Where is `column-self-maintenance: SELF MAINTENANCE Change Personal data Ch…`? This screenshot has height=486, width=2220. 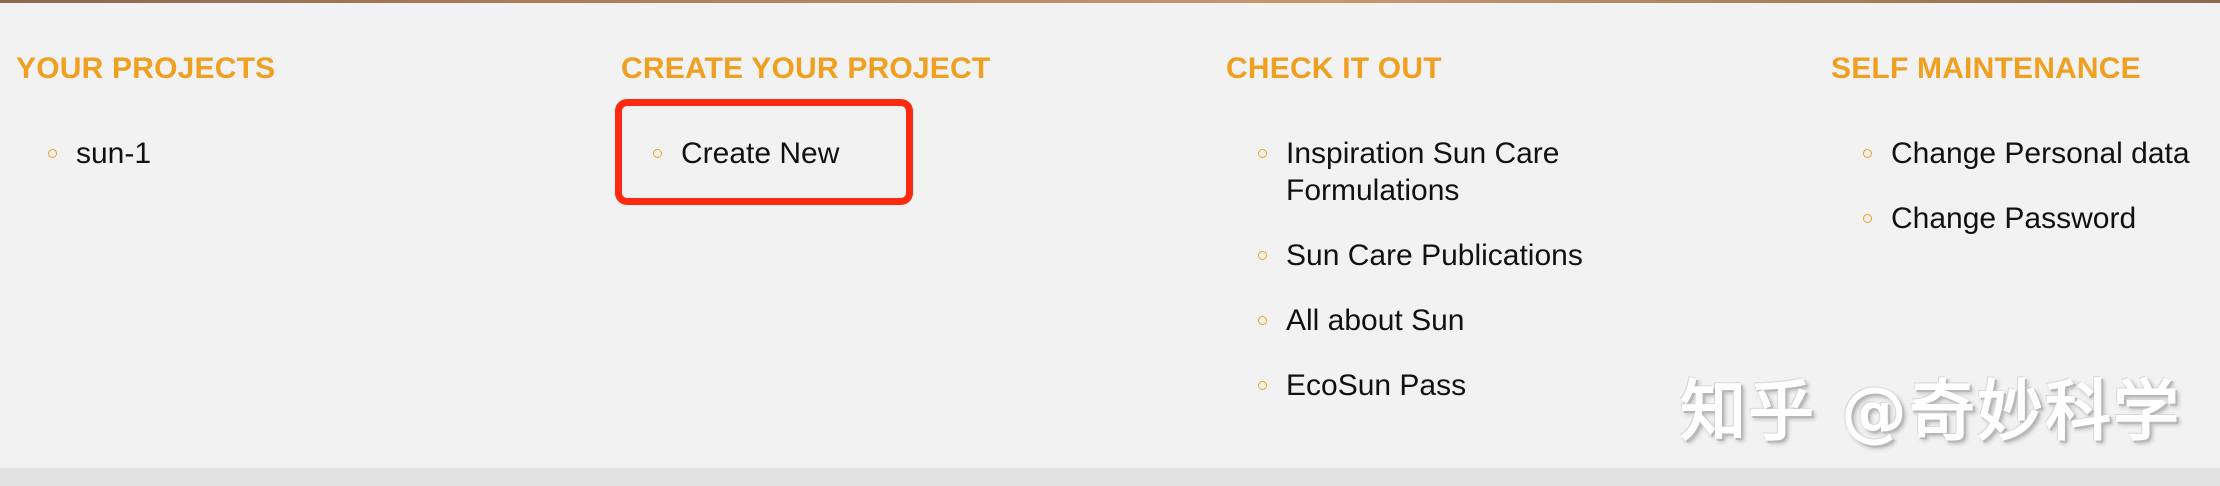
column-self-maintenance: SELF MAINTENANCE Change Personal data Ch… is located at coordinates (2010, 143).